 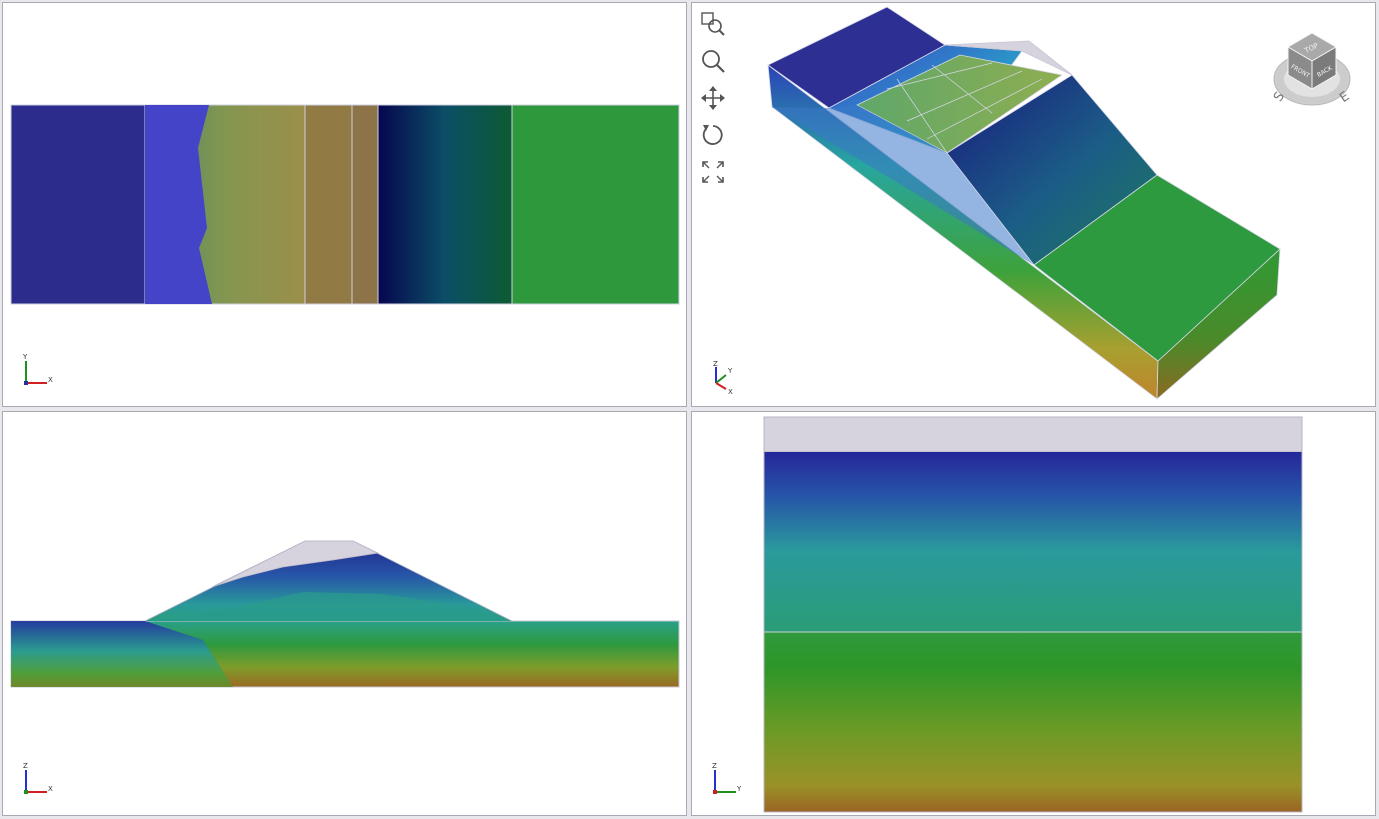 What do you see at coordinates (713, 61) in the screenshot?
I see `zoom-icon` at bounding box center [713, 61].